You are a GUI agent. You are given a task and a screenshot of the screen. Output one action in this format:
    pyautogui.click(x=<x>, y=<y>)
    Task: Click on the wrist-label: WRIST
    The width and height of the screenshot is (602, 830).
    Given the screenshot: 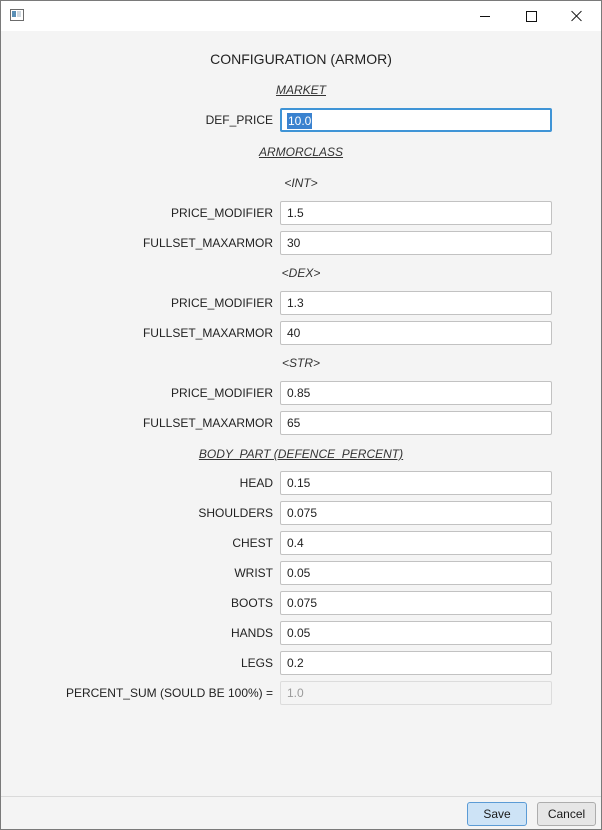 What is the action you would take?
    pyautogui.click(x=253, y=573)
    